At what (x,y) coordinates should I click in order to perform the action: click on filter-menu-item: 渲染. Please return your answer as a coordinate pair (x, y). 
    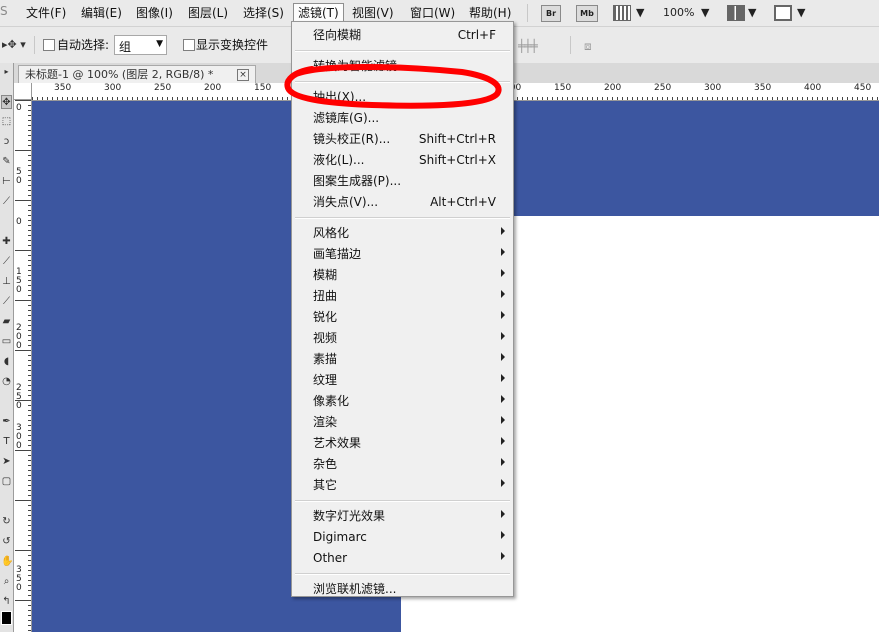
    Looking at the image, I should click on (402, 422).